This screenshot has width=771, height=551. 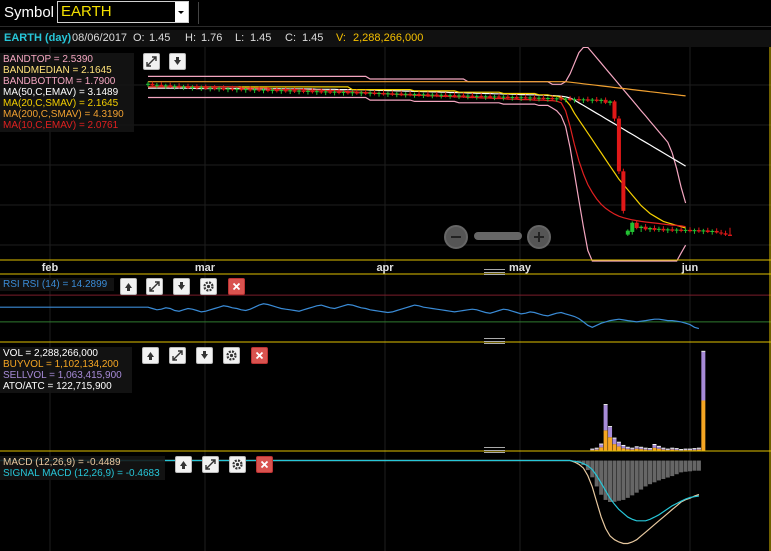 What do you see at coordinates (456, 237) in the screenshot?
I see `zoom-out-button` at bounding box center [456, 237].